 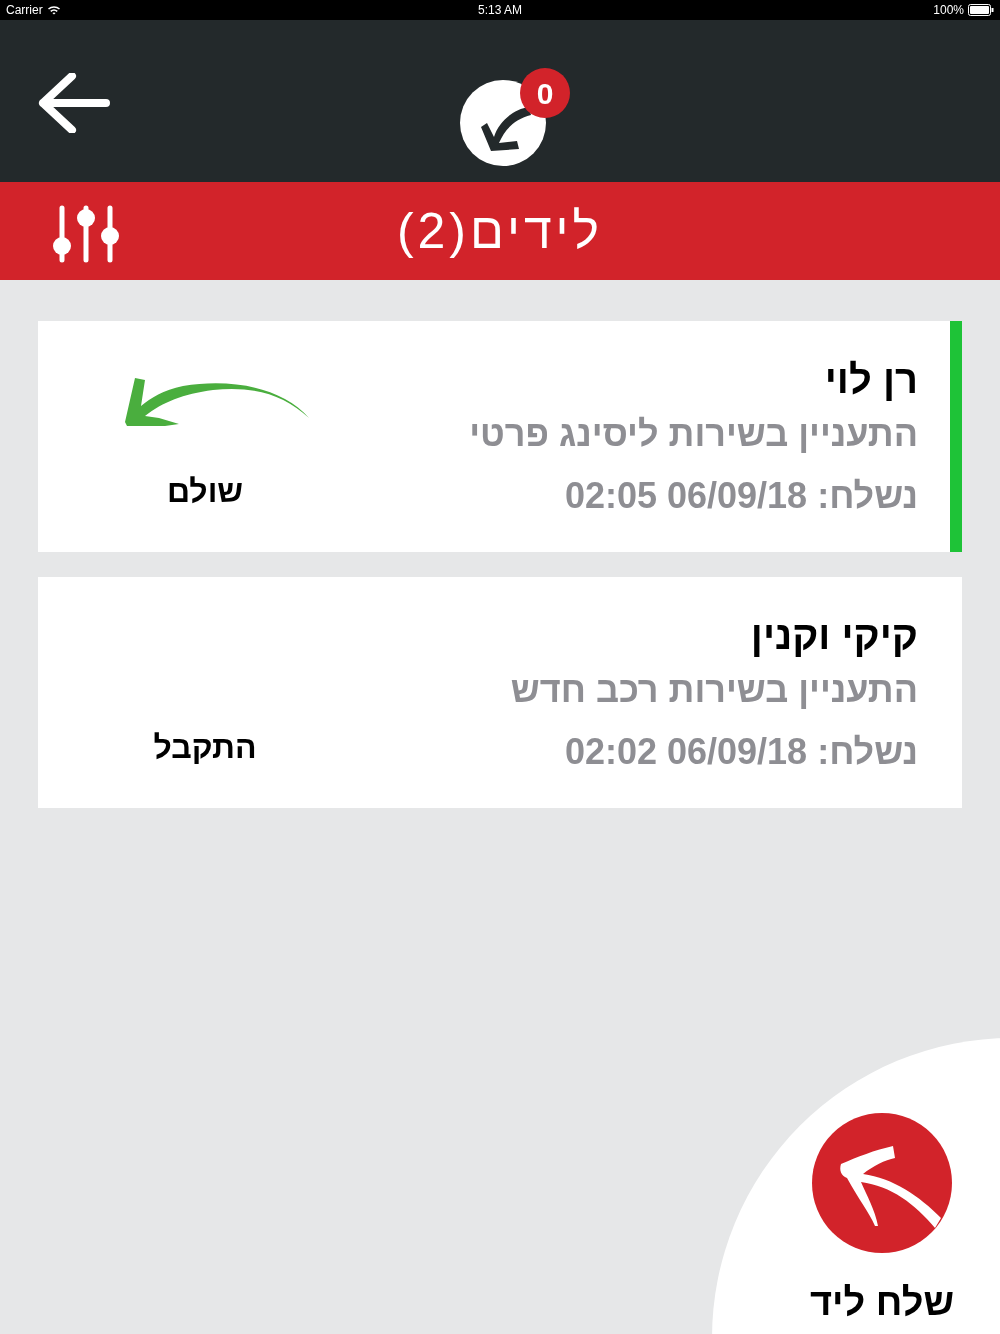 What do you see at coordinates (981, 10) in the screenshot?
I see `battery-icon` at bounding box center [981, 10].